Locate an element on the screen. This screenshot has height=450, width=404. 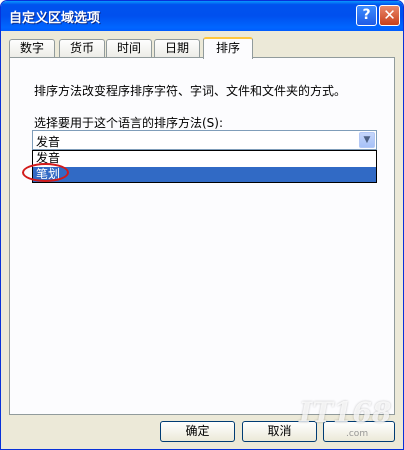
sort-method-dropdown-list: 发音 笔划 is located at coordinates (204, 166).